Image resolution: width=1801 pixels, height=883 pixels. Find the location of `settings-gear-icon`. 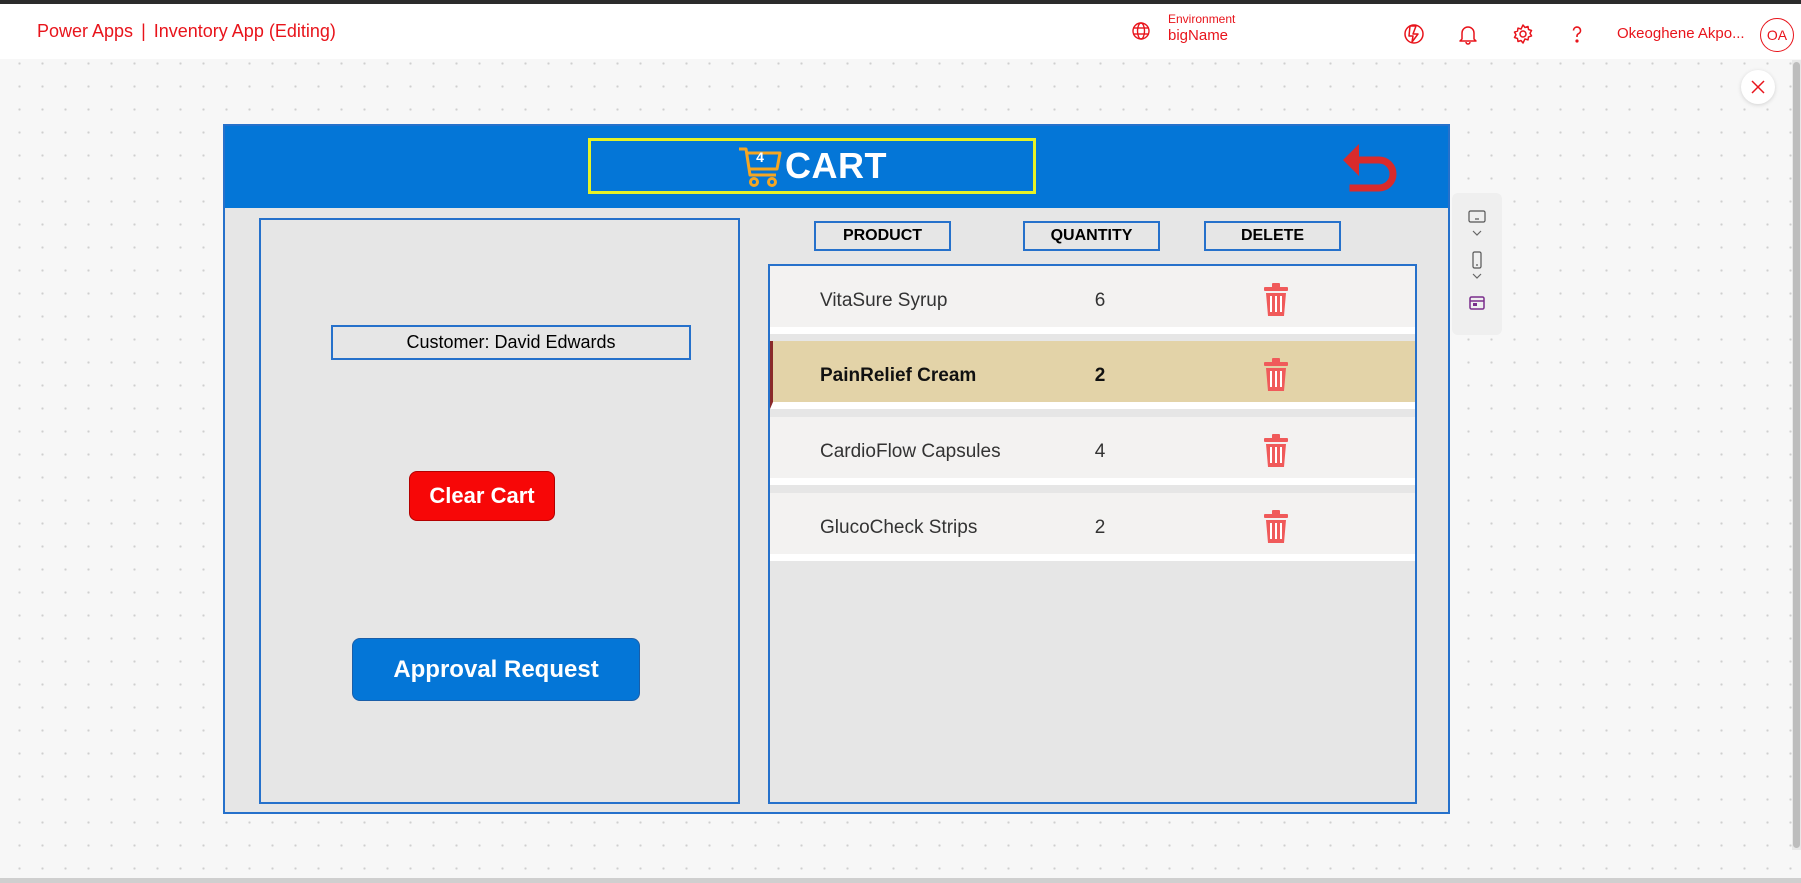

settings-gear-icon is located at coordinates (1523, 34).